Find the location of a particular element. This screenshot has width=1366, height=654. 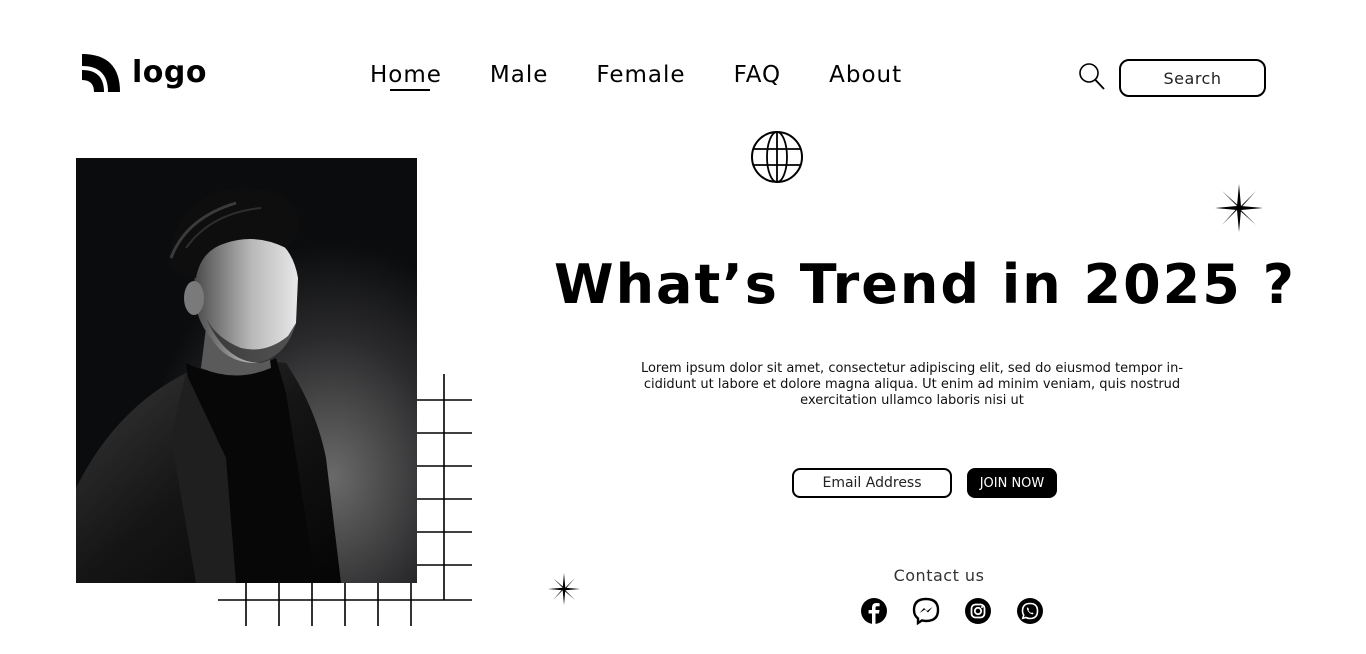

hero-title: What’s Trend in 2025 ? is located at coordinates (925, 284).